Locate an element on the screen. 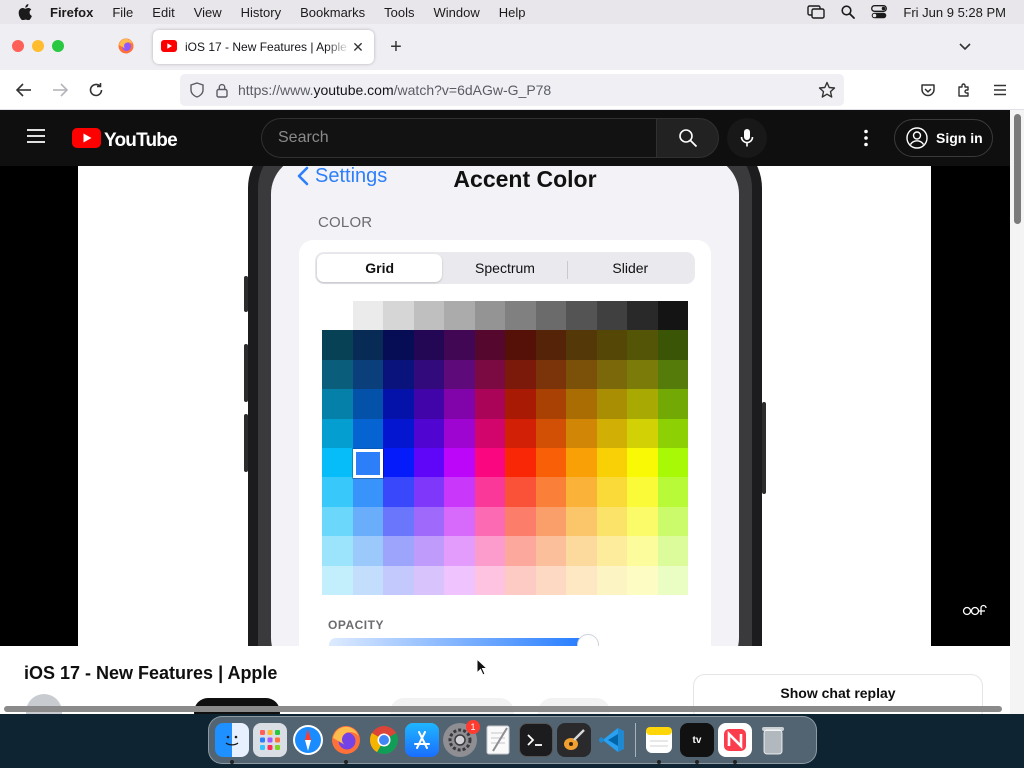 The width and height of the screenshot is (1024, 768). menu-edit: Edit is located at coordinates (163, 12).